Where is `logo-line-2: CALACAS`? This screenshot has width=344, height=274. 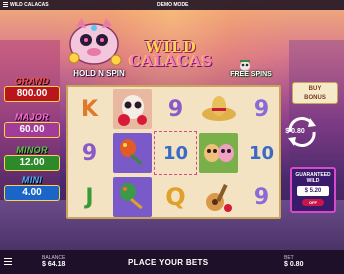 logo-line-2: CALACAS is located at coordinates (171, 61).